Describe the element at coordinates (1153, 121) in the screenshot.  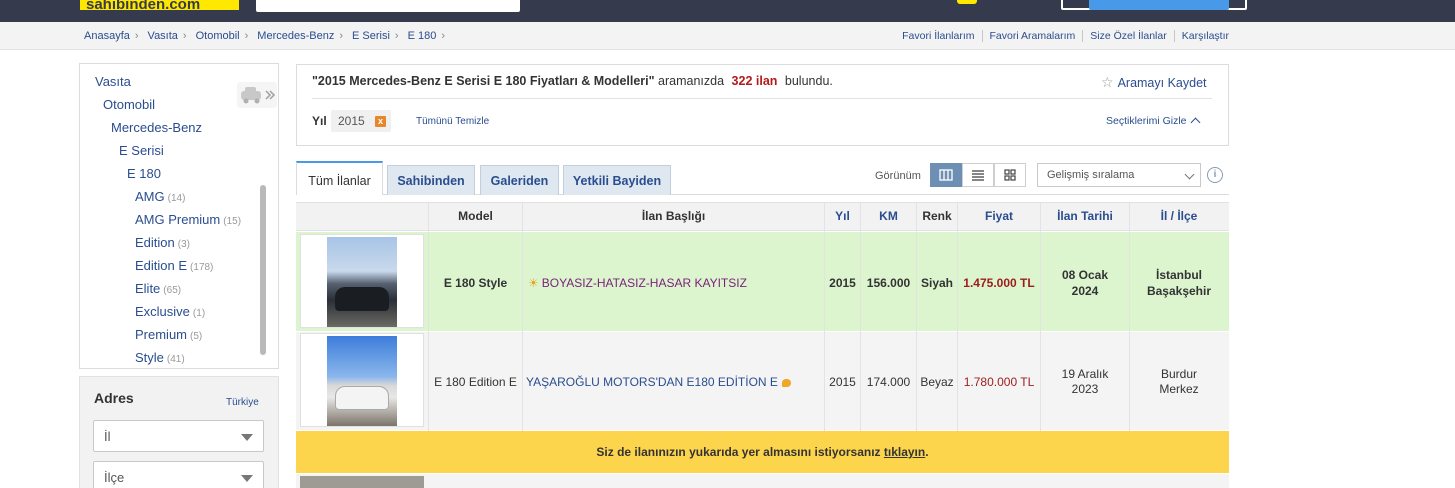
I see `hide-selected-toggle: Seçtiklerimi Gizle` at that location.